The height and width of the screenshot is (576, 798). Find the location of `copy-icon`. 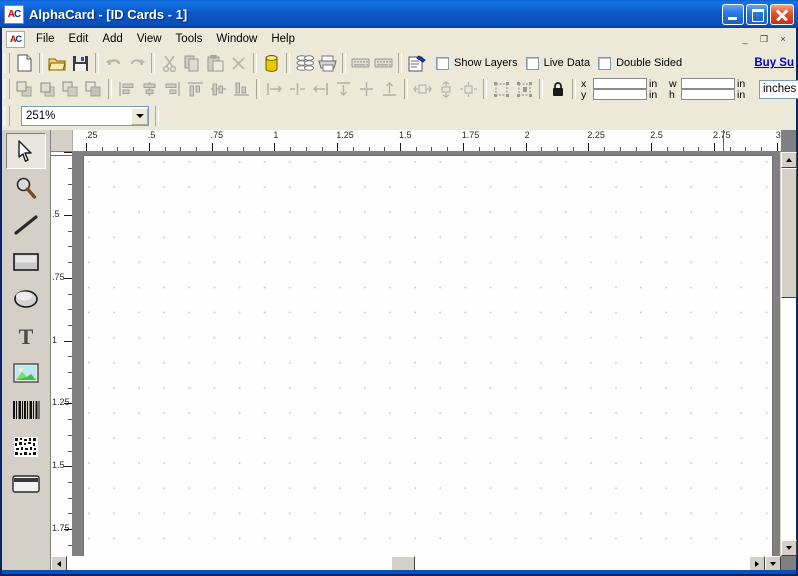

copy-icon is located at coordinates (192, 63).